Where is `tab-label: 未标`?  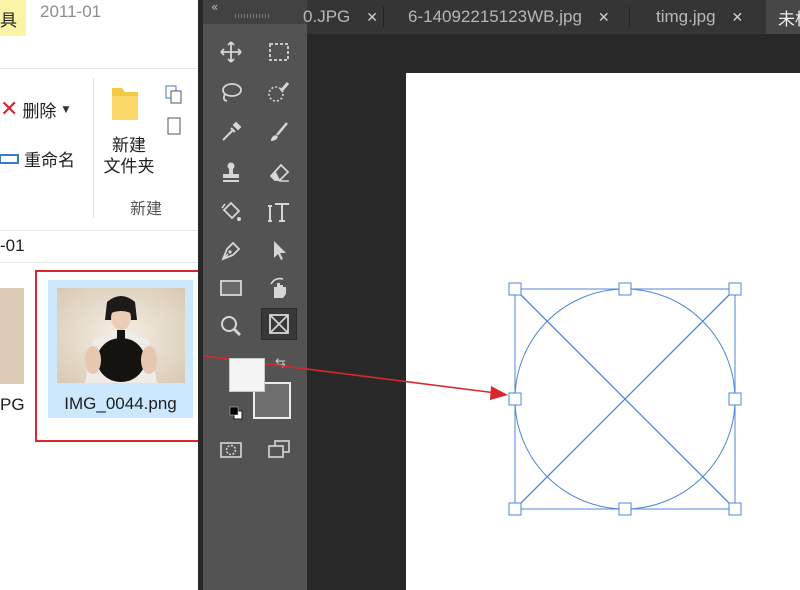 tab-label: 未标 is located at coordinates (789, 19).